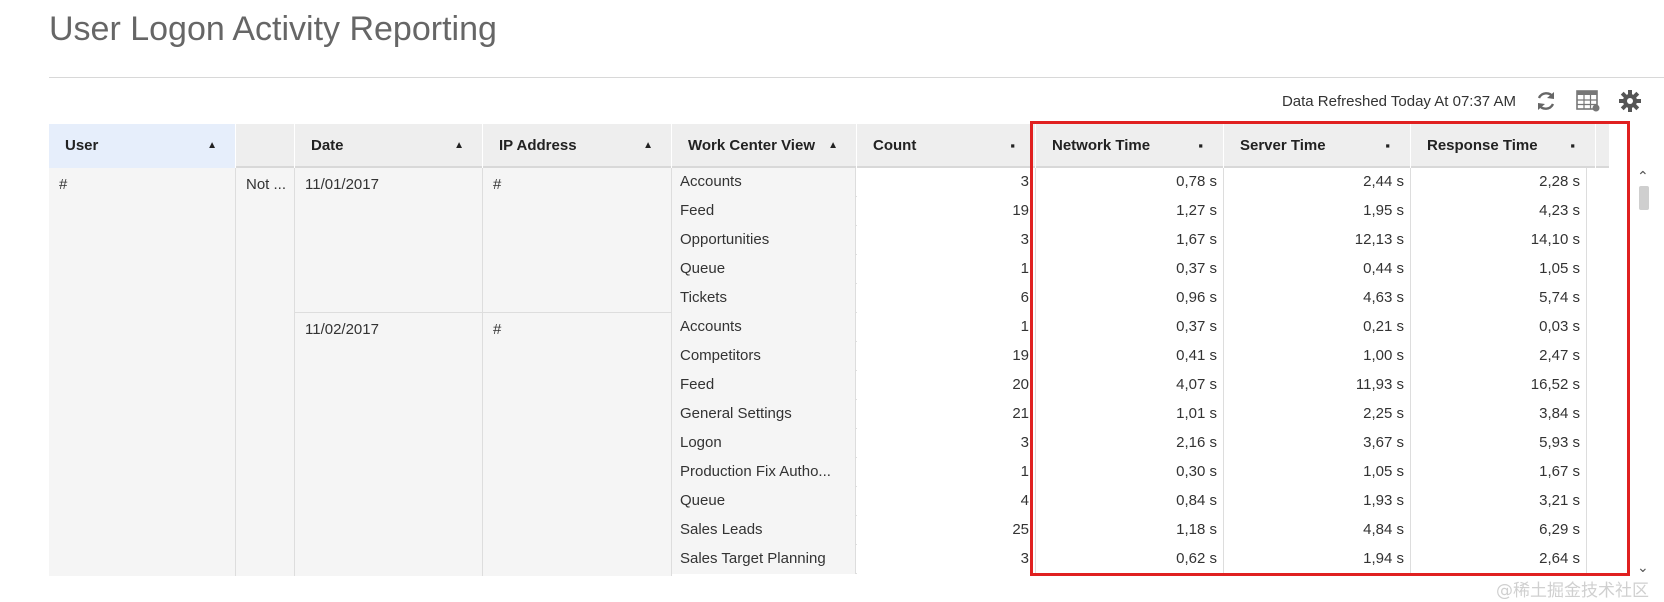 The width and height of the screenshot is (1664, 602). Describe the element at coordinates (1317, 240) in the screenshot. I see `cell-server-time: 12,13 s` at that location.